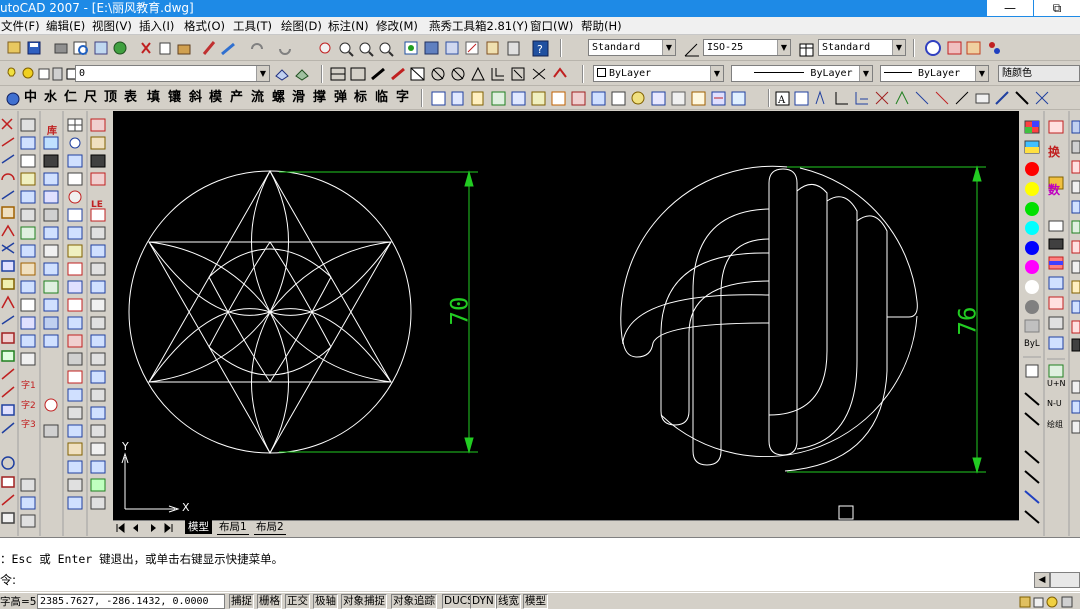 The height and width of the screenshot is (609, 1080). Describe the element at coordinates (52, 129) in the screenshot. I see `palette-label-ku: 库` at that location.